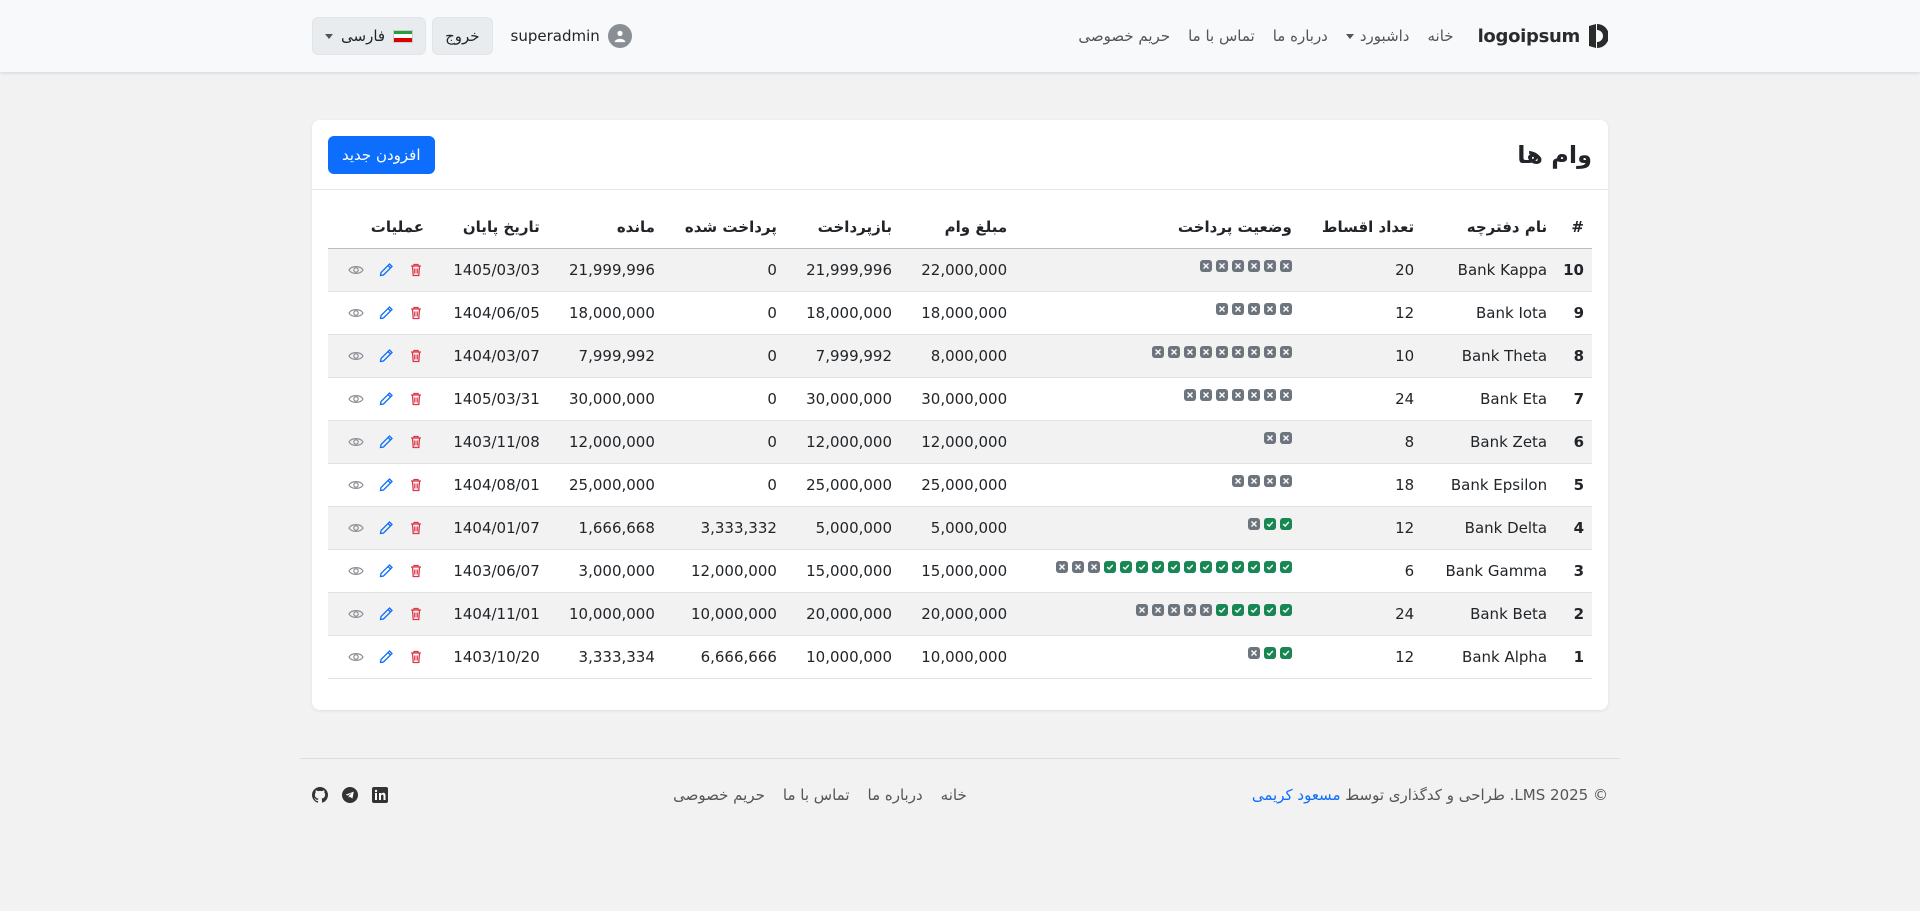 This screenshot has width=1920, height=911. I want to click on footer-link-about: درباره ما, so click(895, 795).